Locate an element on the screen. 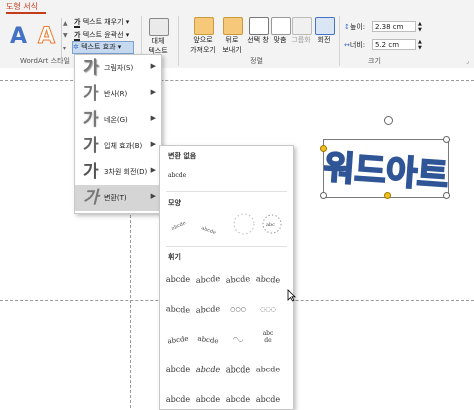  warp-chevron-down: abcde is located at coordinates (267, 280).